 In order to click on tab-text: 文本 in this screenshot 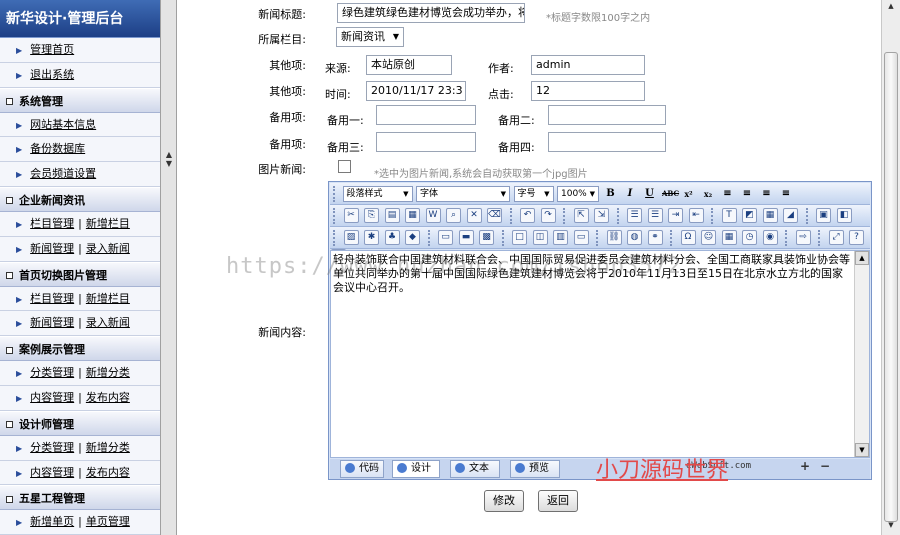, I will do `click(475, 469)`.